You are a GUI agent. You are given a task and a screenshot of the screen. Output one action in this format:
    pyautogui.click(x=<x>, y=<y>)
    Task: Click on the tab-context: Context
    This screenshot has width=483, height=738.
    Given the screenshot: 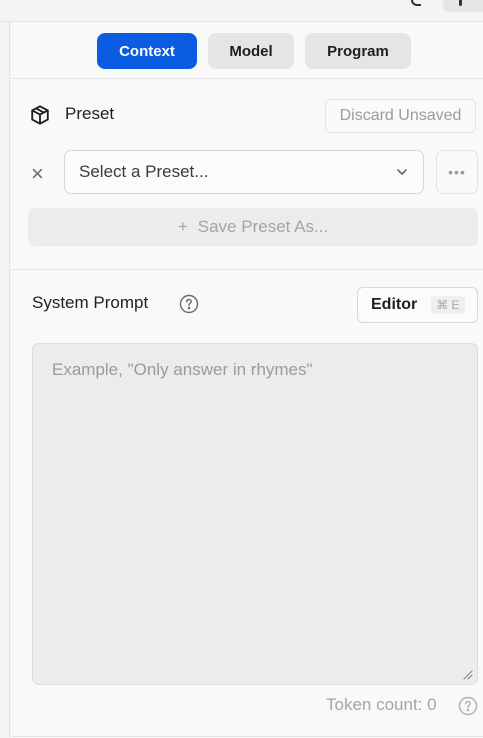 What is the action you would take?
    pyautogui.click(x=147, y=51)
    